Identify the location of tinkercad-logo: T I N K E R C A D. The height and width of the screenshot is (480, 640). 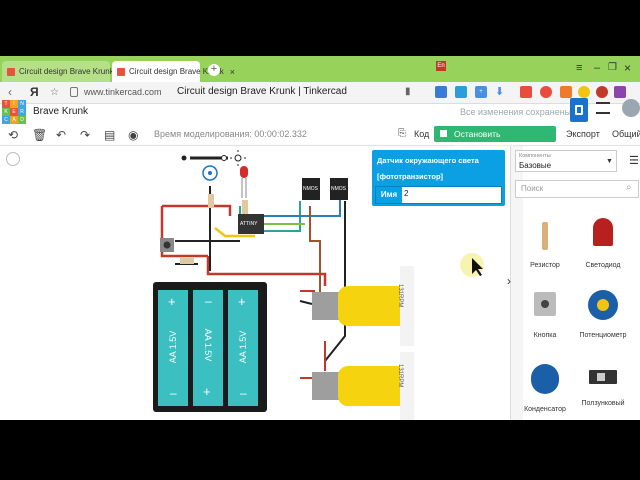
(14, 112).